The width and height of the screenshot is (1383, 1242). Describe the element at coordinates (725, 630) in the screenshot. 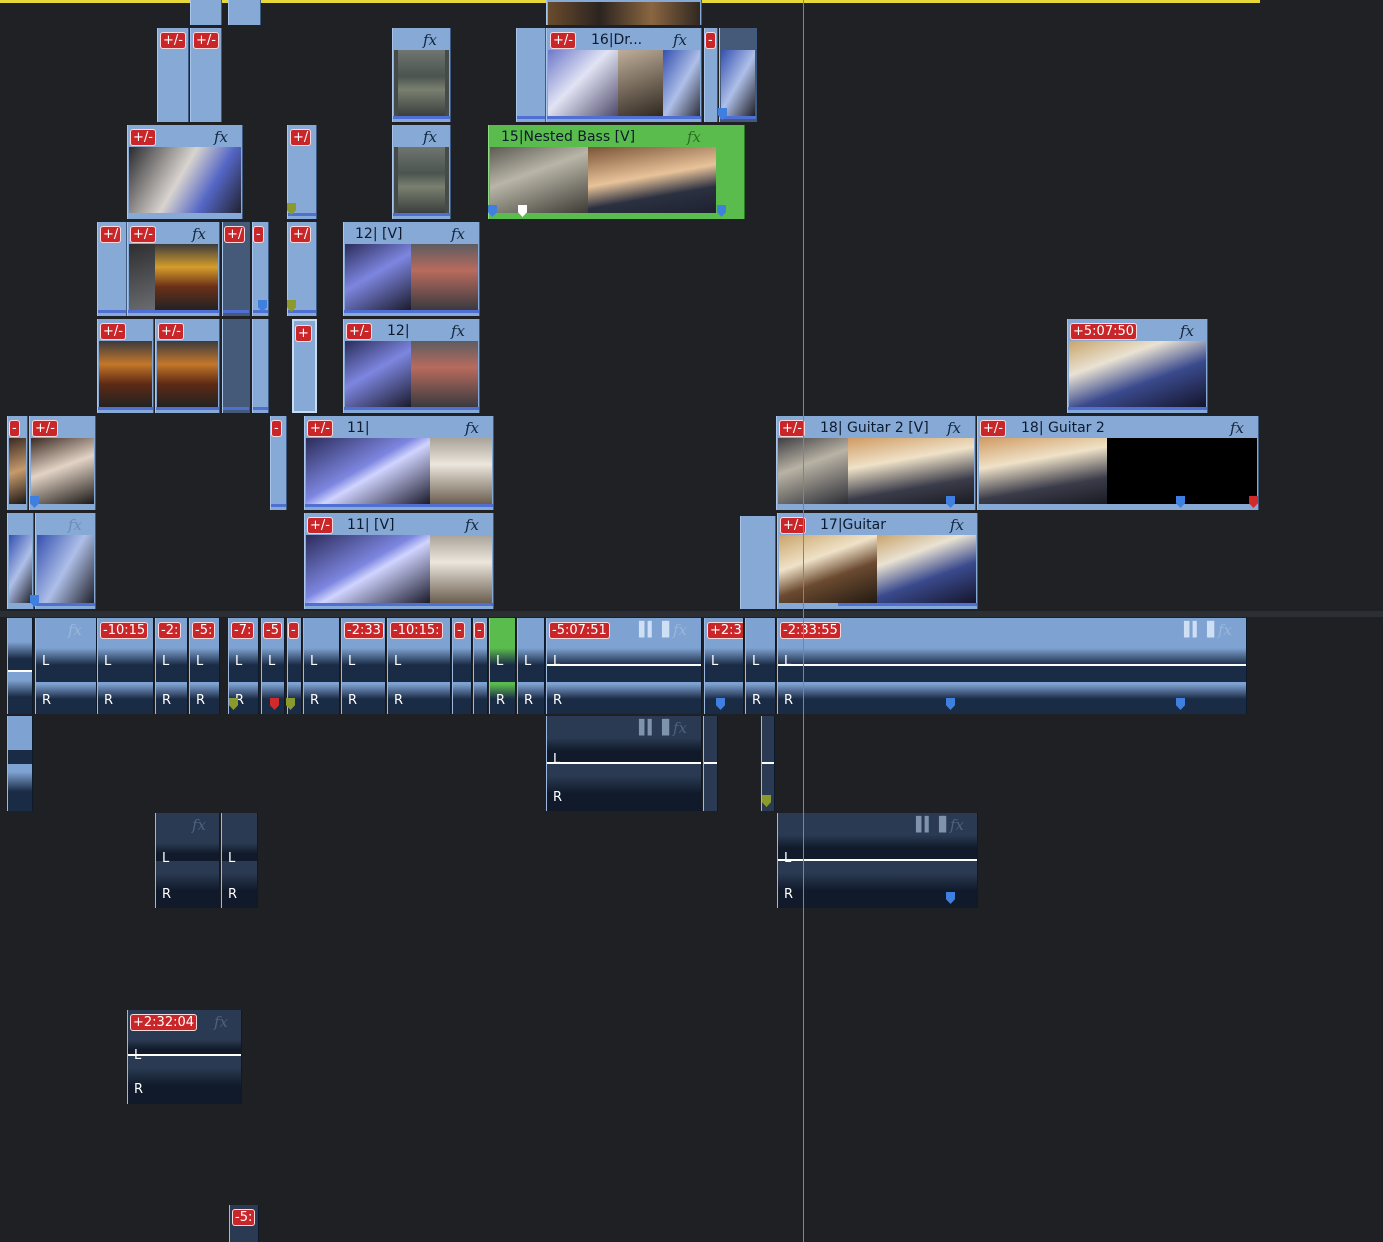

I see `offset-badge: +2:3` at that location.